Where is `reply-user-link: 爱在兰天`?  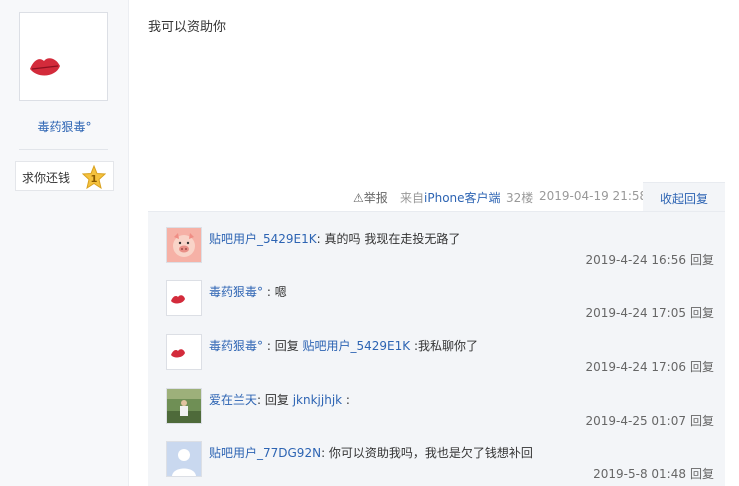
reply-user-link: 爱在兰天 is located at coordinates (233, 400).